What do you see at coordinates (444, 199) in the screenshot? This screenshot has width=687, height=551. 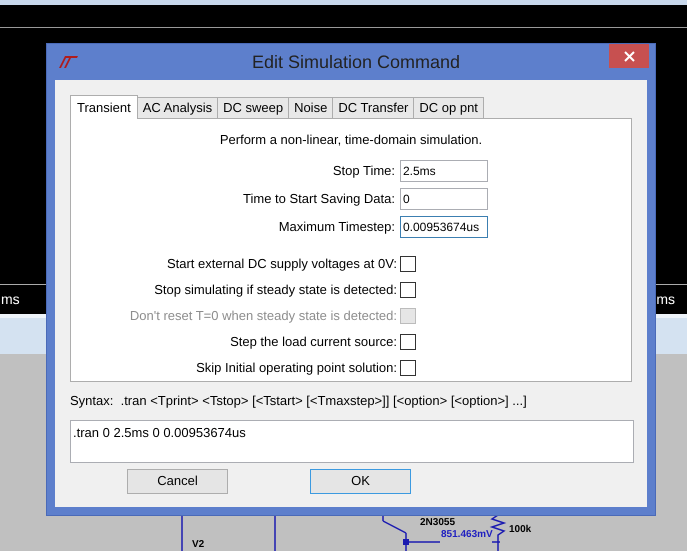 I see `input-field: 0` at bounding box center [444, 199].